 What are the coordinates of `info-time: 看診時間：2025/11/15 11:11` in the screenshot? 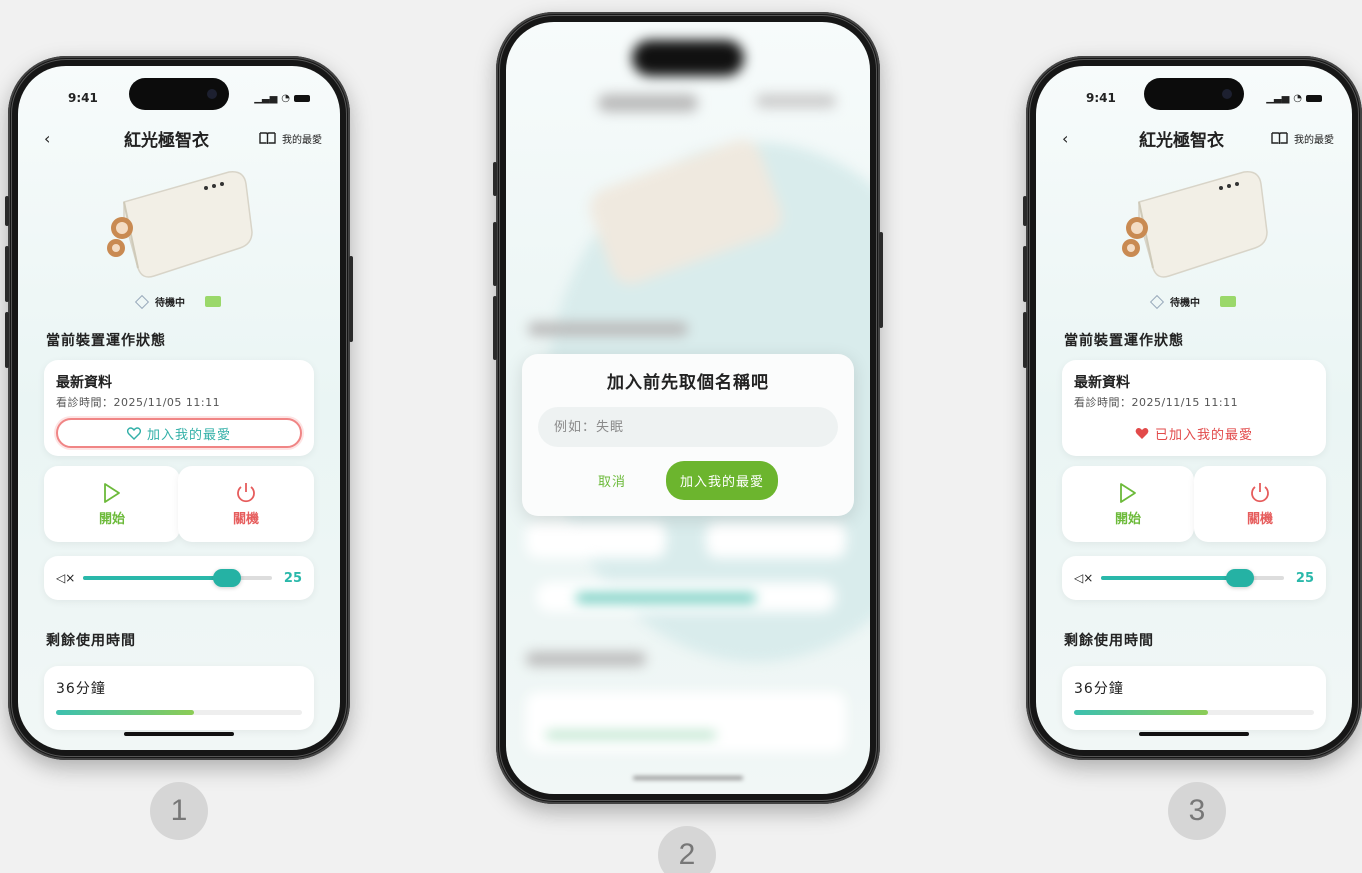 It's located at (1156, 402).